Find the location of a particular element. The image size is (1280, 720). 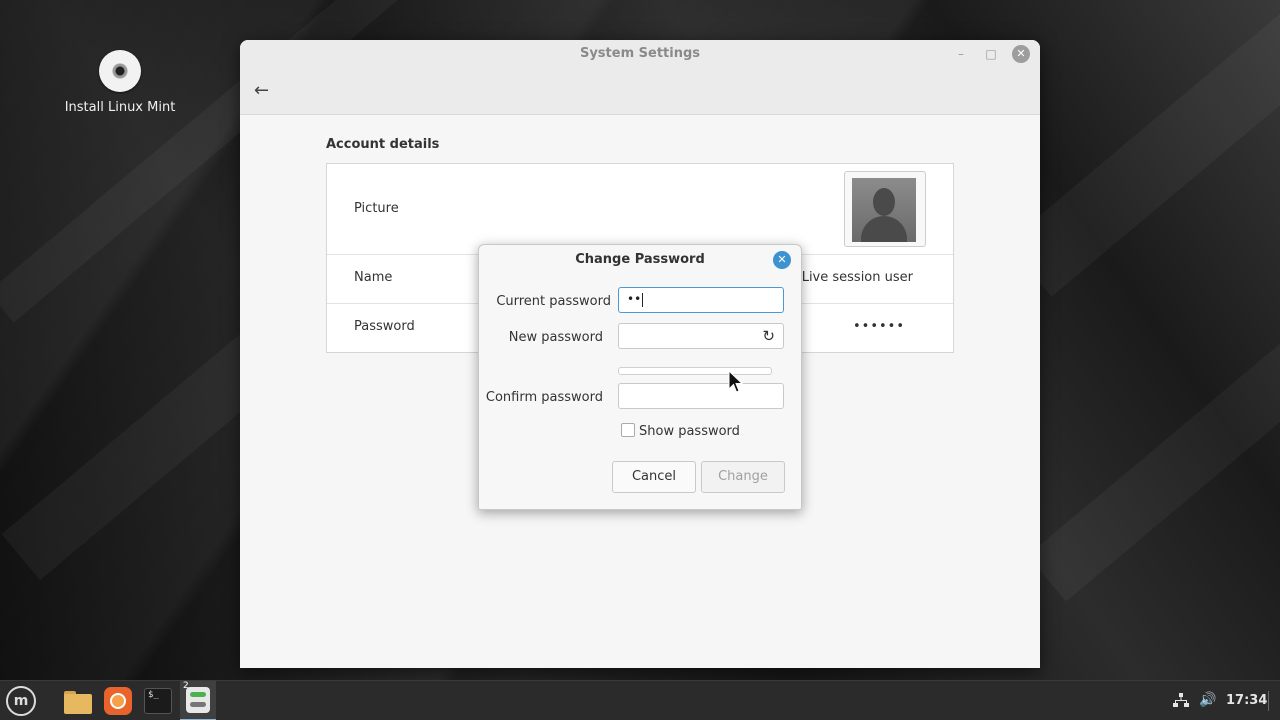

close-icon: ✕ is located at coordinates (782, 259).